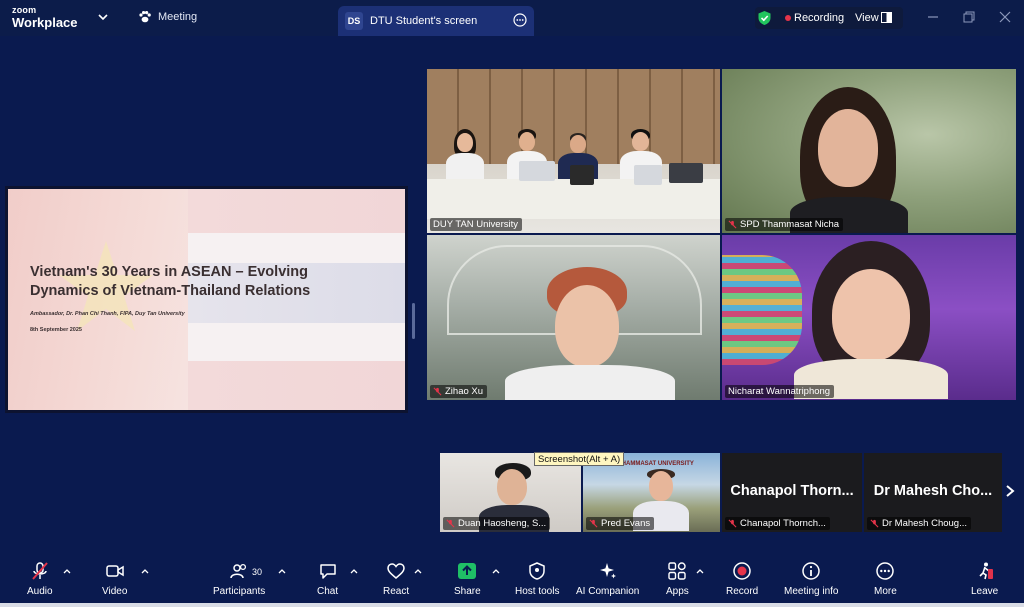  Describe the element at coordinates (677, 571) in the screenshot. I see `apps-icon` at that location.